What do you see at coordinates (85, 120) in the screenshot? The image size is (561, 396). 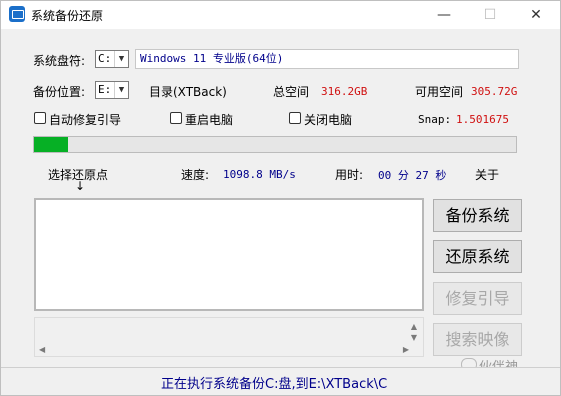 I see `auto-repair-boot-label: 自动修复引导` at bounding box center [85, 120].